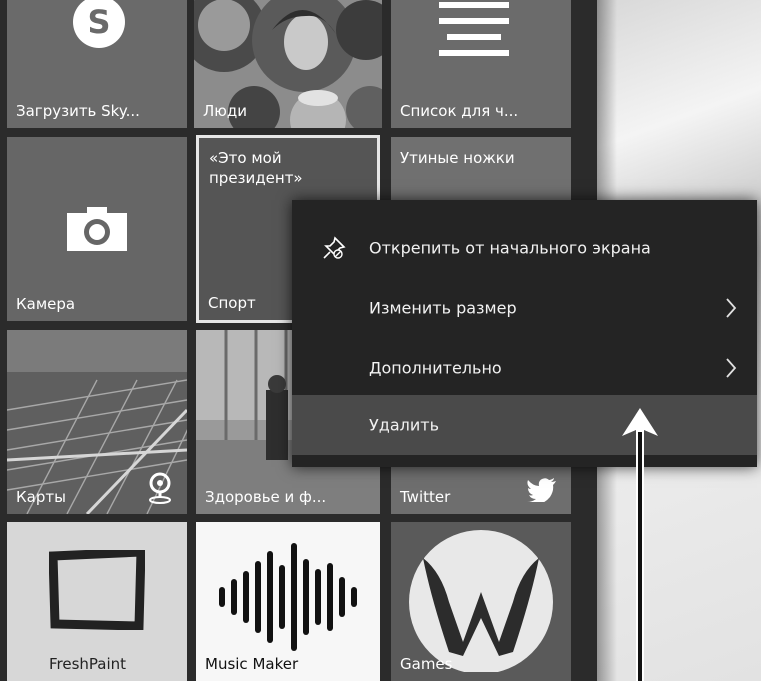 The width and height of the screenshot is (761, 681). I want to click on frame-icon, so click(97, 590).